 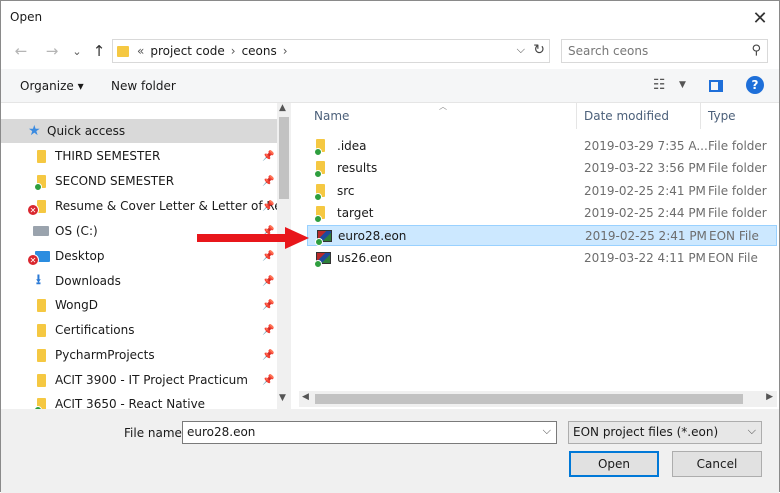 What do you see at coordinates (33, 260) in the screenshot?
I see `sync-error-icon: ✕` at bounding box center [33, 260].